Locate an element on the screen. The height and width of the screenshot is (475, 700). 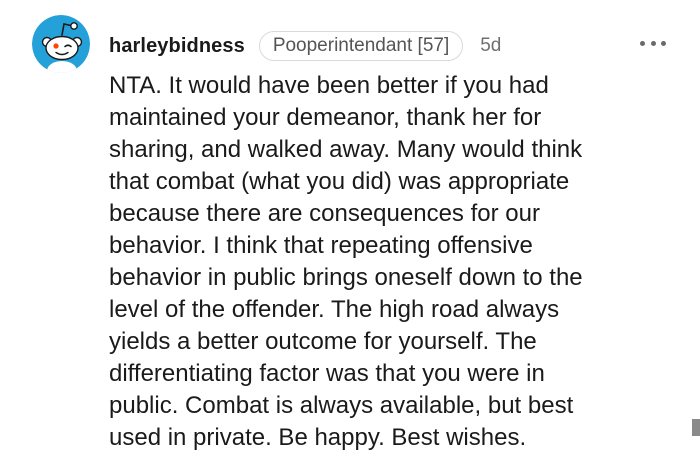
user-avatar is located at coordinates (61, 44).